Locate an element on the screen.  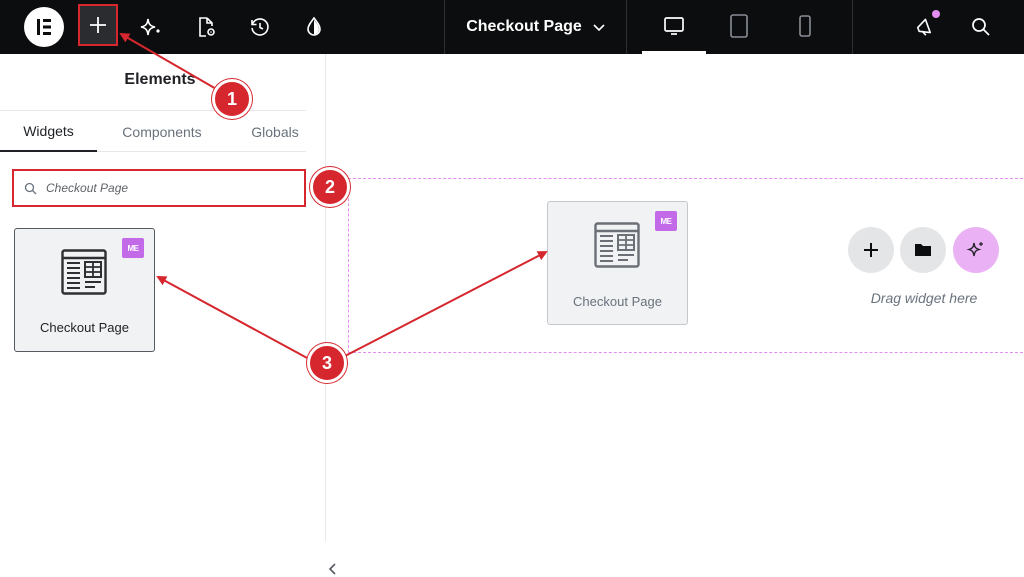
desktop-icon is located at coordinates (674, 26).